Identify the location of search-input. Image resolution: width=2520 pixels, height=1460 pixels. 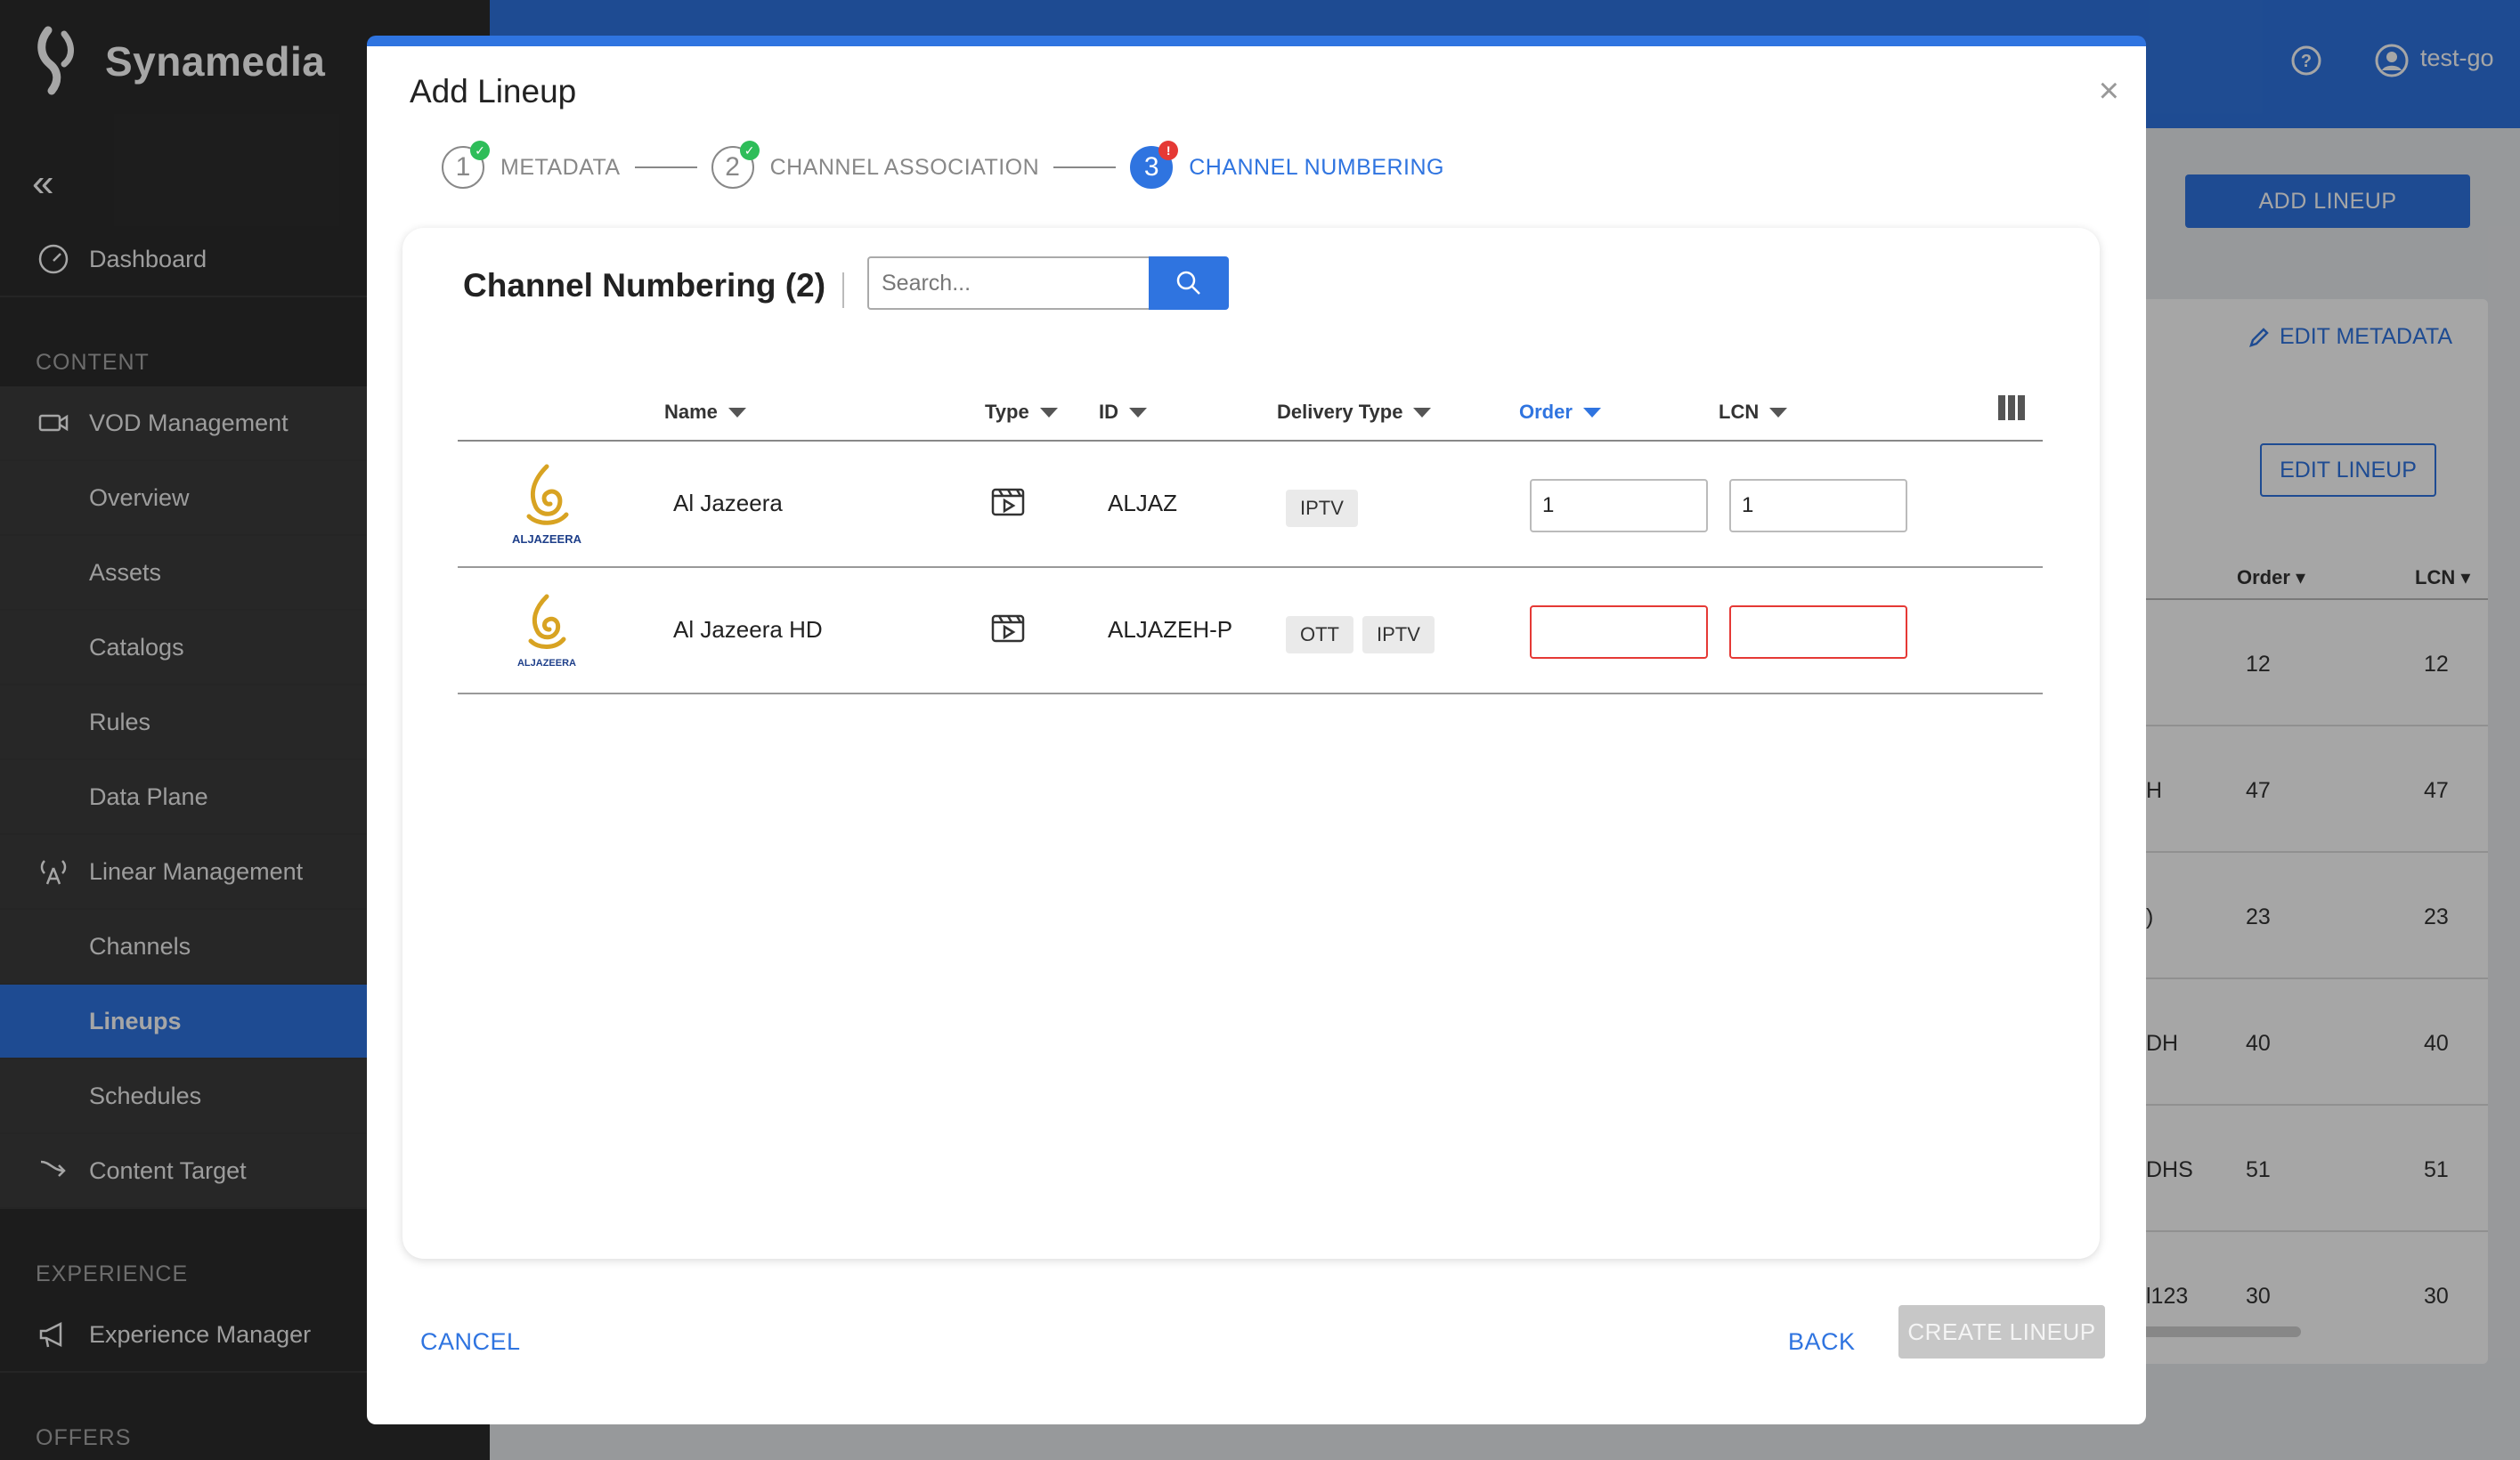
(1008, 283).